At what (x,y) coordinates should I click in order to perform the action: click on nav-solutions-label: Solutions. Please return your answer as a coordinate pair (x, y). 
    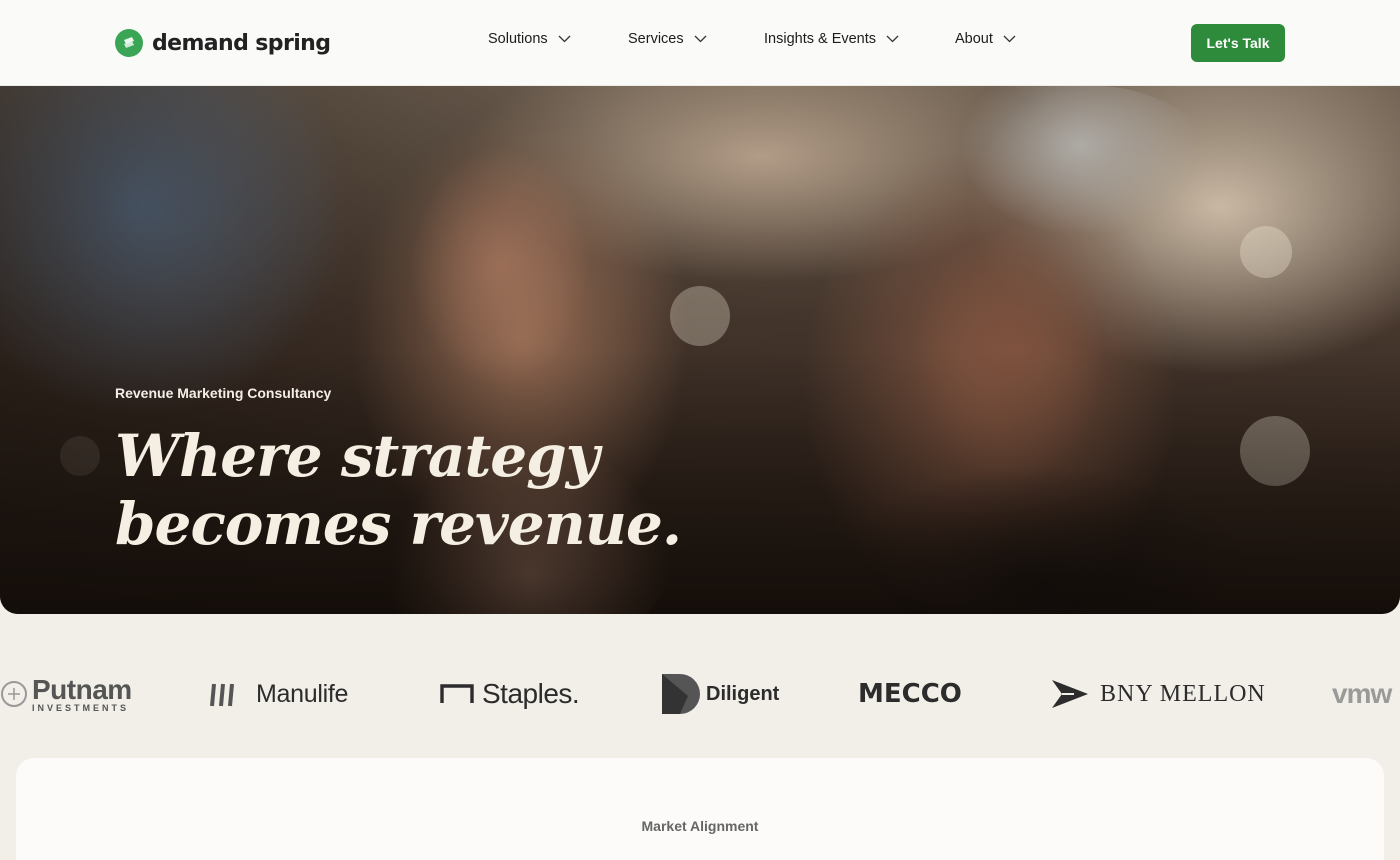
    Looking at the image, I should click on (518, 39).